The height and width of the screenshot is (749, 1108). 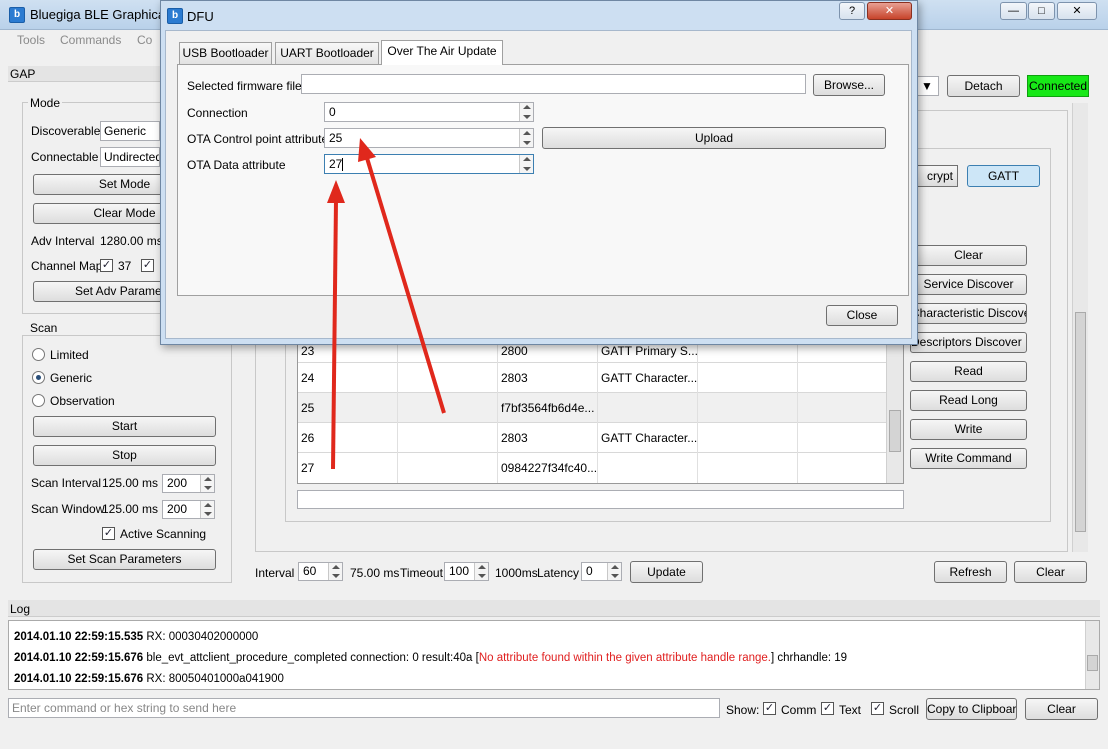 What do you see at coordinates (258, 139) in the screenshot?
I see `ota-control-label: OTA Control point attribute` at bounding box center [258, 139].